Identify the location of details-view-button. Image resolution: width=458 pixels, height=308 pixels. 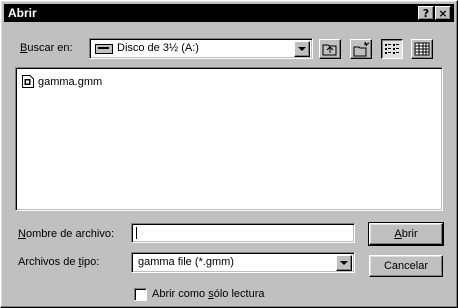
(422, 49).